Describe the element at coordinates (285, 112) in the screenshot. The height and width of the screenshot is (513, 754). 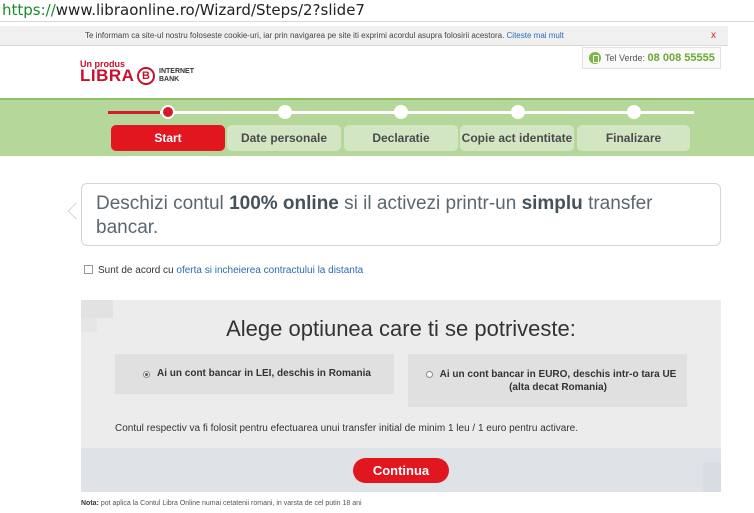
I see `step-dot-date-personale` at that location.